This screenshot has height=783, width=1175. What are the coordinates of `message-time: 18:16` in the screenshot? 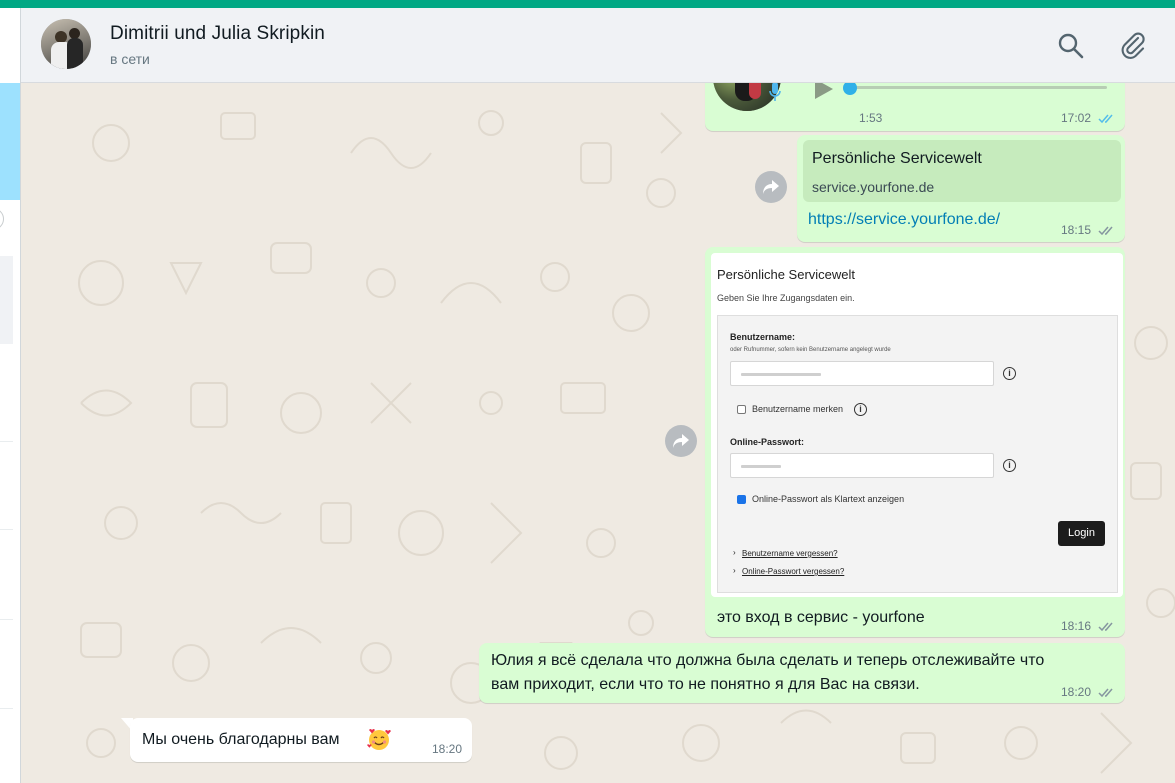 It's located at (1076, 626).